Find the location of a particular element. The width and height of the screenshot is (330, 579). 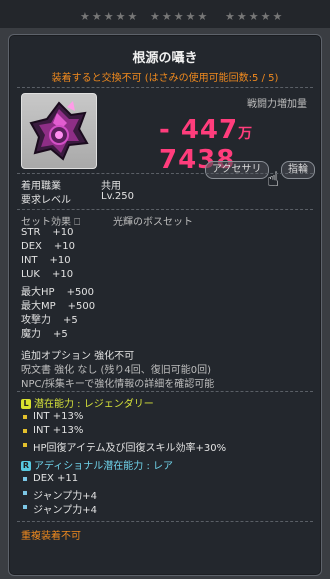

combat-power-prefix: - 447 is located at coordinates (199, 130).